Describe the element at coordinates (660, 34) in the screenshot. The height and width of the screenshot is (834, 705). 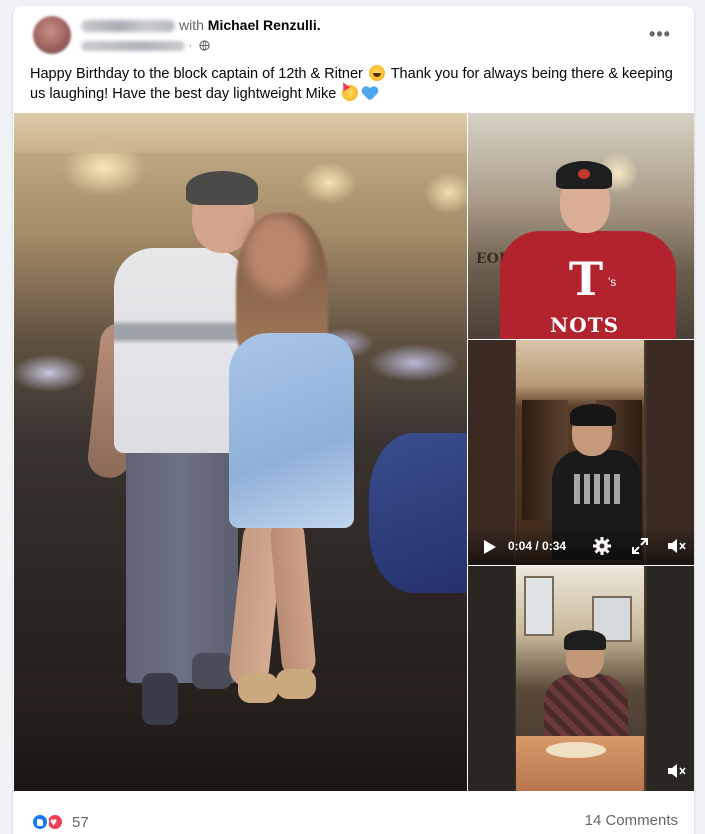
I see `more-options-icon: •••` at that location.